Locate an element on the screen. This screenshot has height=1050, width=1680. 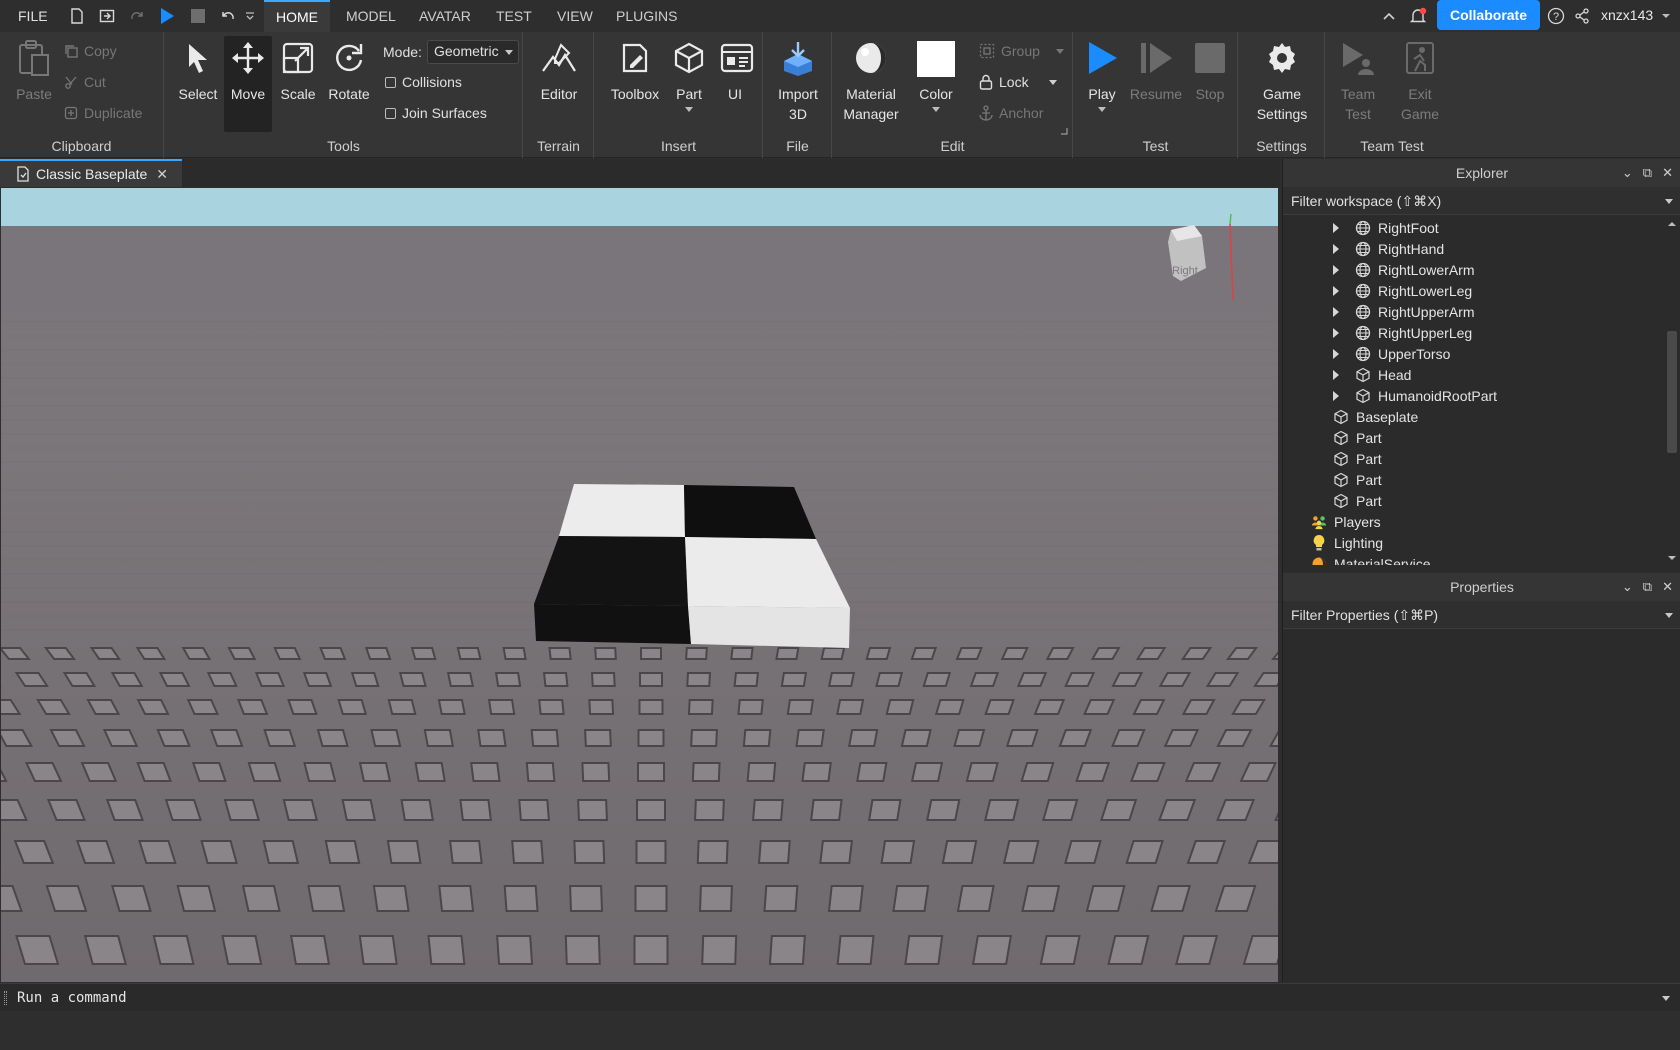
file-menu: FILE is located at coordinates (33, 16).